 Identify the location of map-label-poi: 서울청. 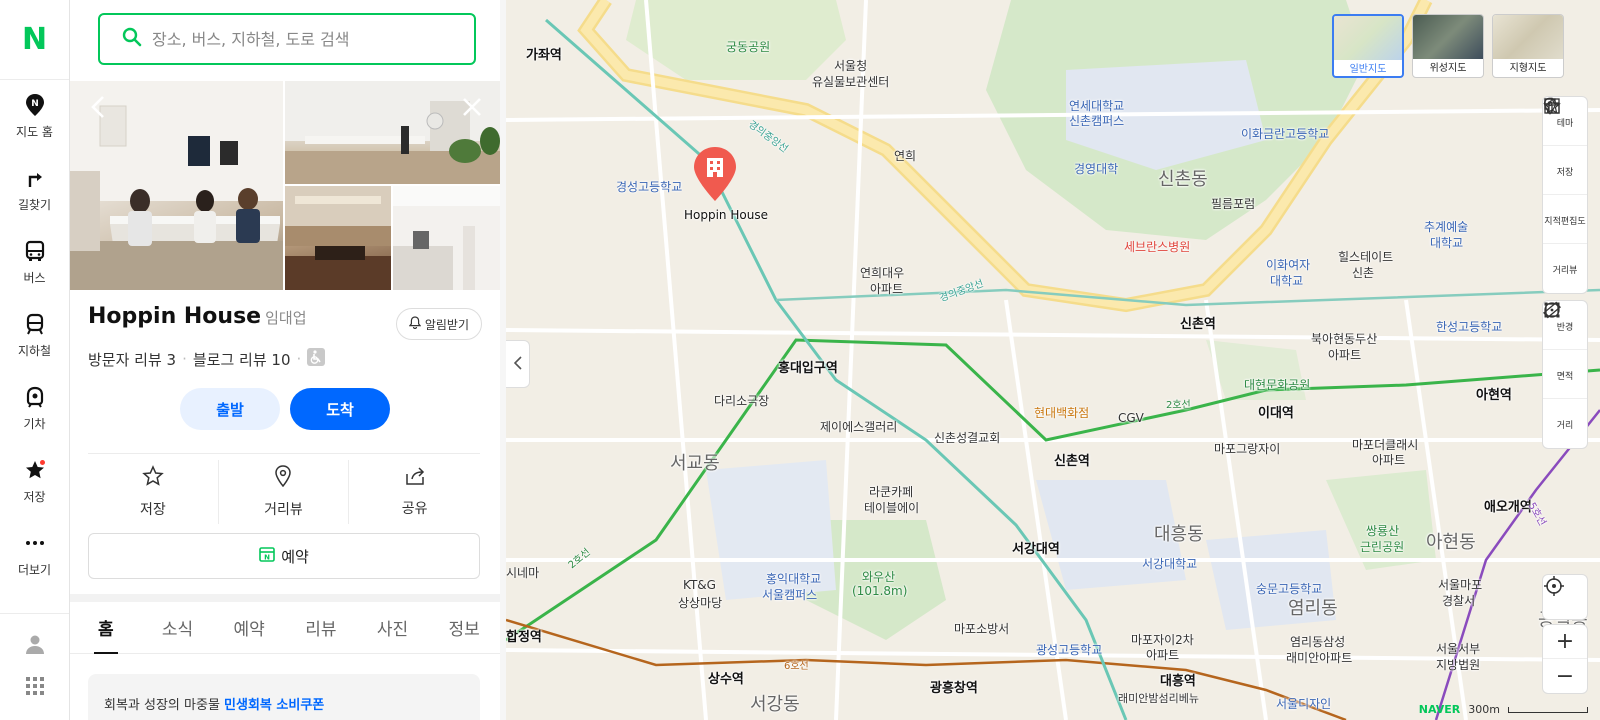
(850, 65).